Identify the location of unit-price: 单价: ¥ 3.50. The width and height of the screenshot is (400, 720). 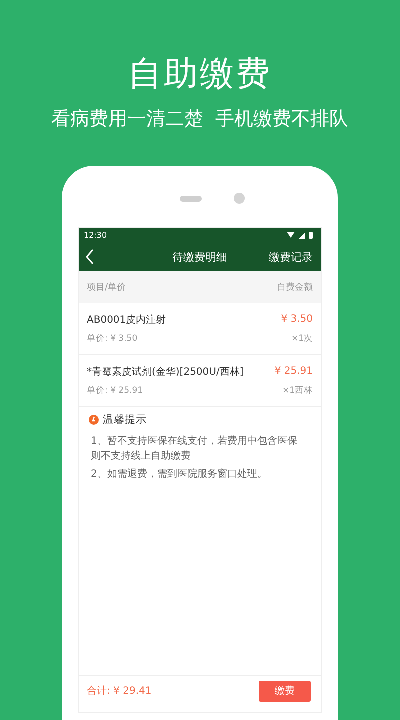
(112, 338).